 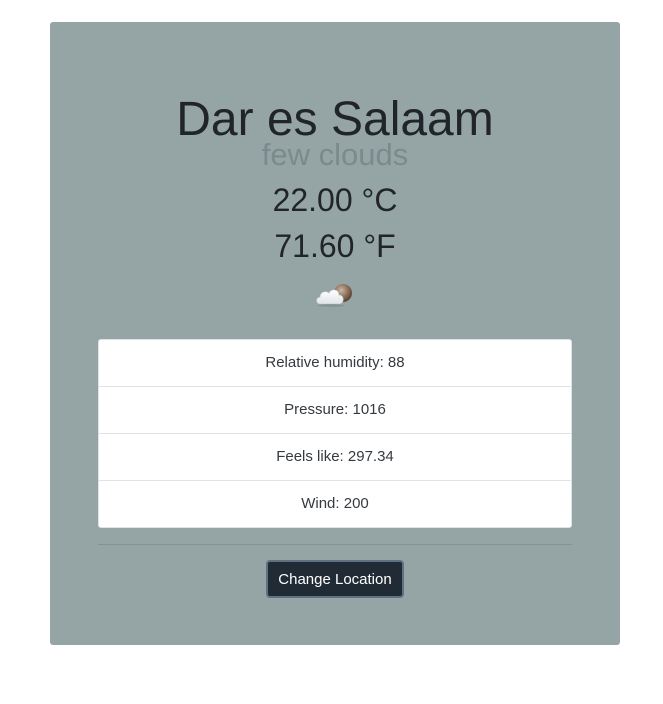 What do you see at coordinates (335, 544) in the screenshot?
I see `divider` at bounding box center [335, 544].